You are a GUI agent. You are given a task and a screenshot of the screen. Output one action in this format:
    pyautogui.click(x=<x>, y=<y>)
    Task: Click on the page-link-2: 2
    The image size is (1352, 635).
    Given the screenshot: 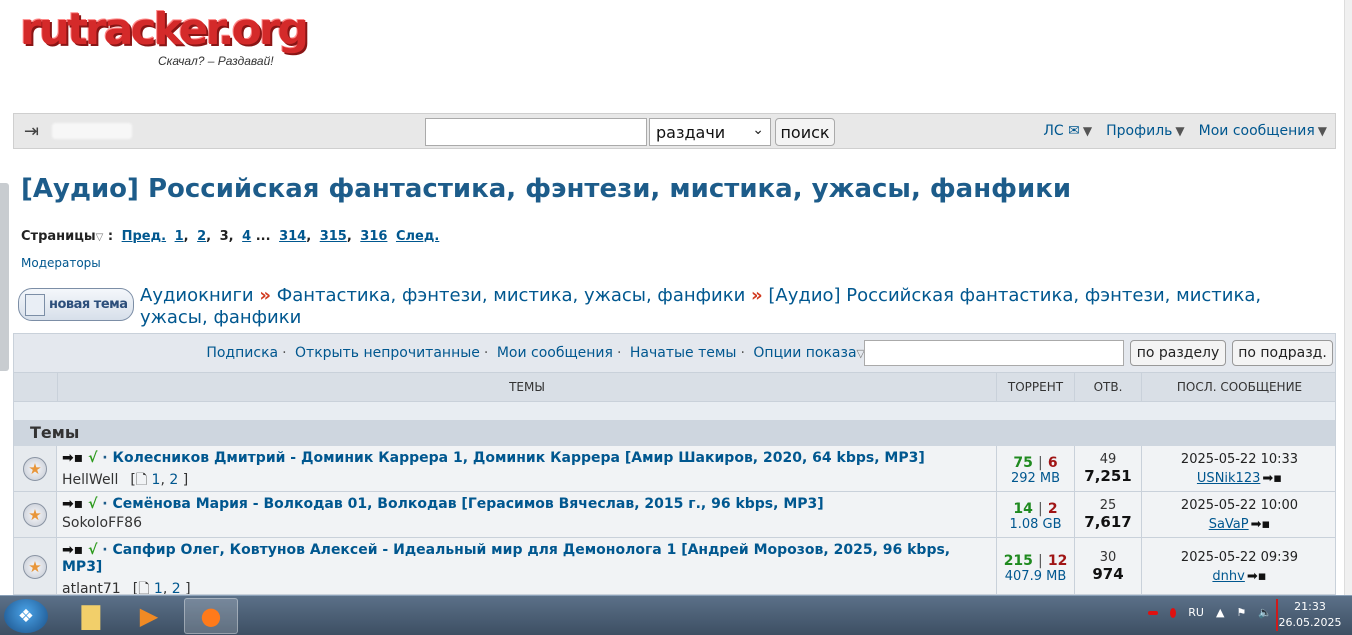 What is the action you would take?
    pyautogui.click(x=201, y=236)
    